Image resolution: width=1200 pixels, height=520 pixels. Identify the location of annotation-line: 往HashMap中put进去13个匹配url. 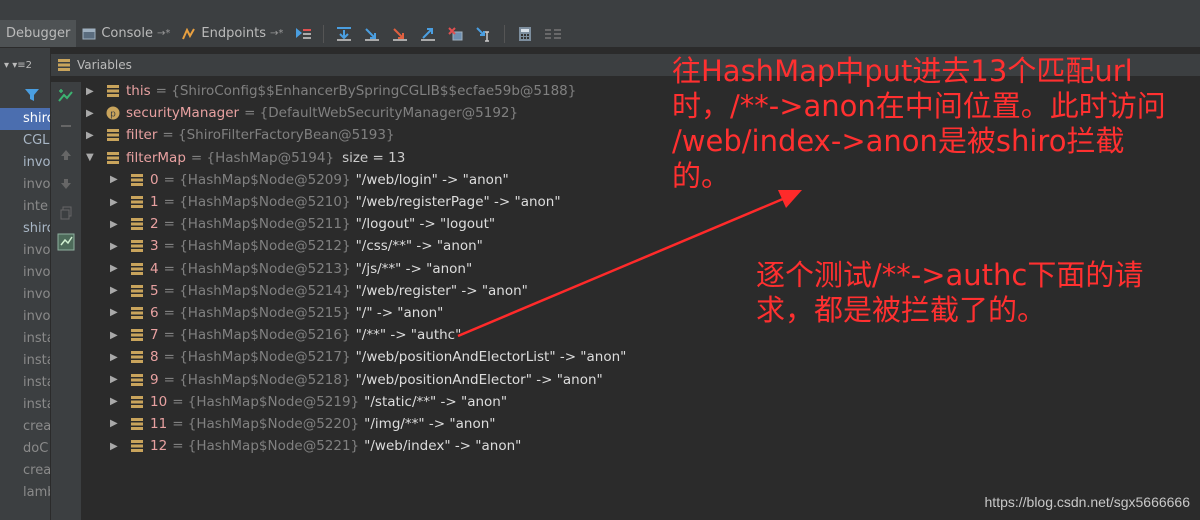
(902, 71).